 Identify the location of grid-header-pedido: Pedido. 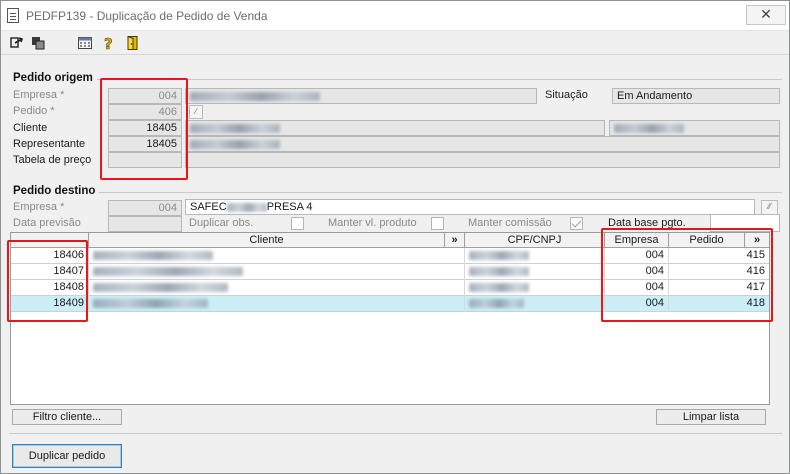
(707, 240).